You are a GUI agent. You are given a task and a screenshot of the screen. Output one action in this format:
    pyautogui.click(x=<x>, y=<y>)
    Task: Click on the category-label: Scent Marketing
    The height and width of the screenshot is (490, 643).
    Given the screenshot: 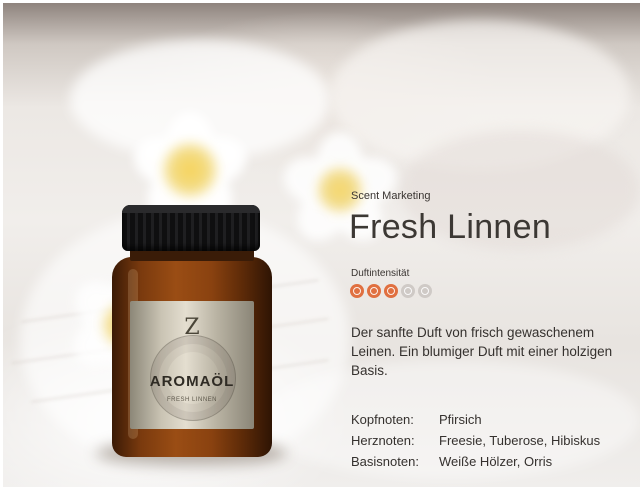 What is the action you would take?
    pyautogui.click(x=391, y=196)
    